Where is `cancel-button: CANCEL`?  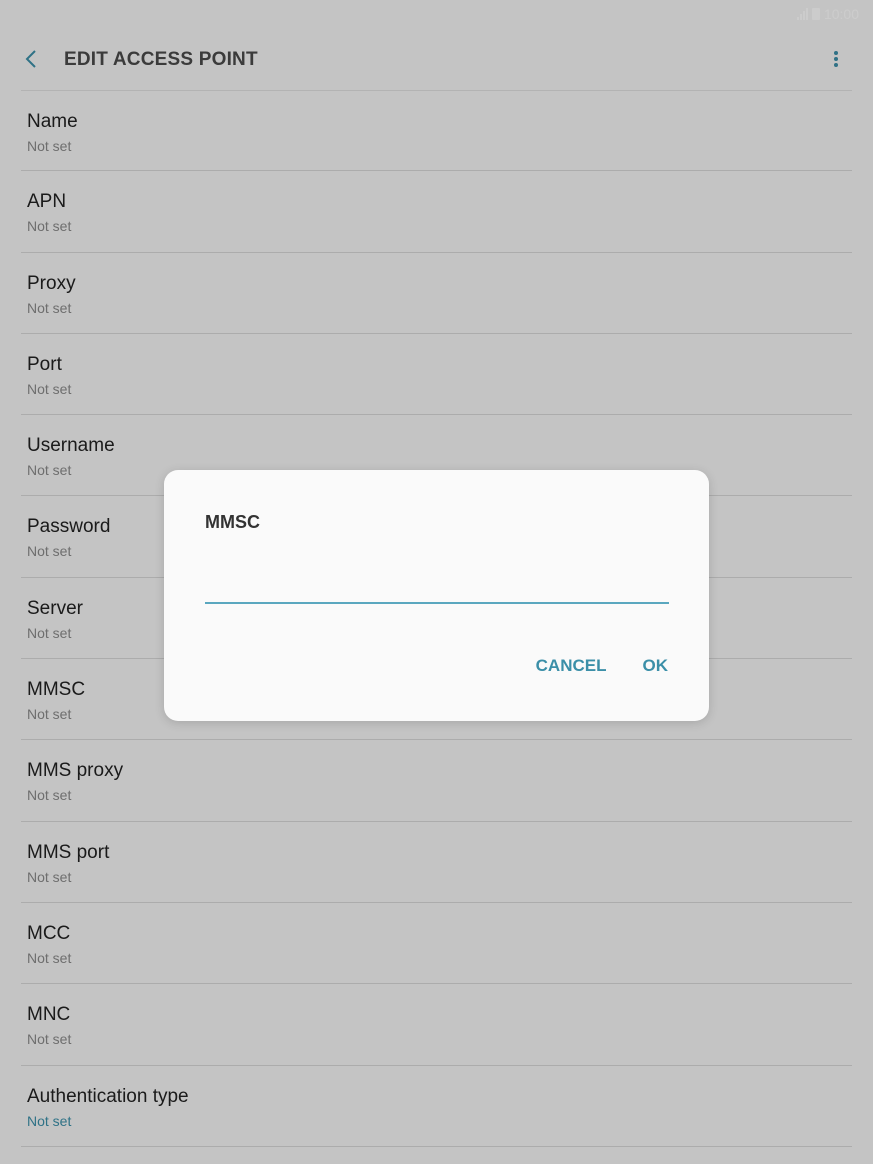
cancel-button: CANCEL is located at coordinates (571, 666).